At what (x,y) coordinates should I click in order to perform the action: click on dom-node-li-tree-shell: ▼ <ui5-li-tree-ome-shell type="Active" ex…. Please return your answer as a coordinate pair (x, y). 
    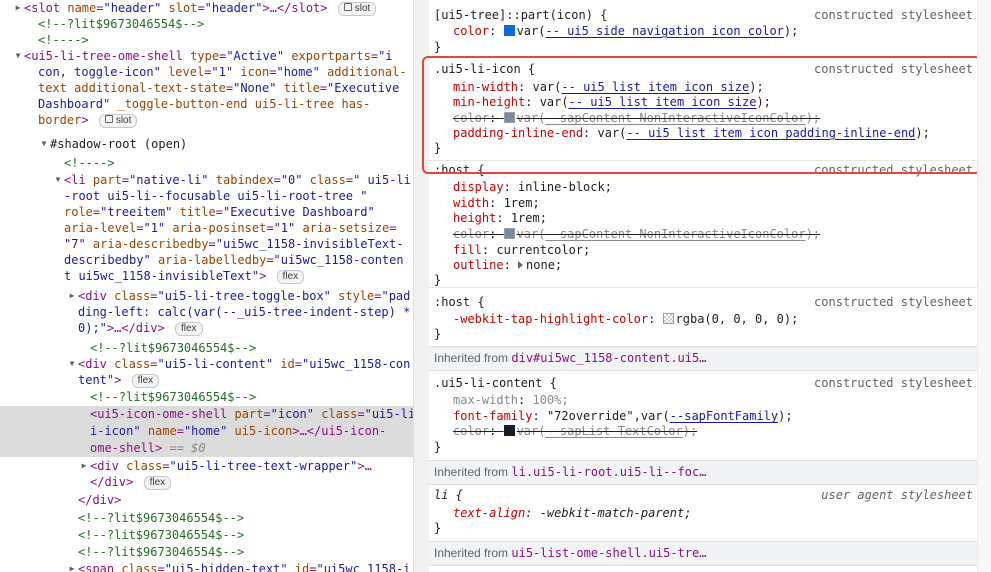
    Looking at the image, I should click on (206, 56).